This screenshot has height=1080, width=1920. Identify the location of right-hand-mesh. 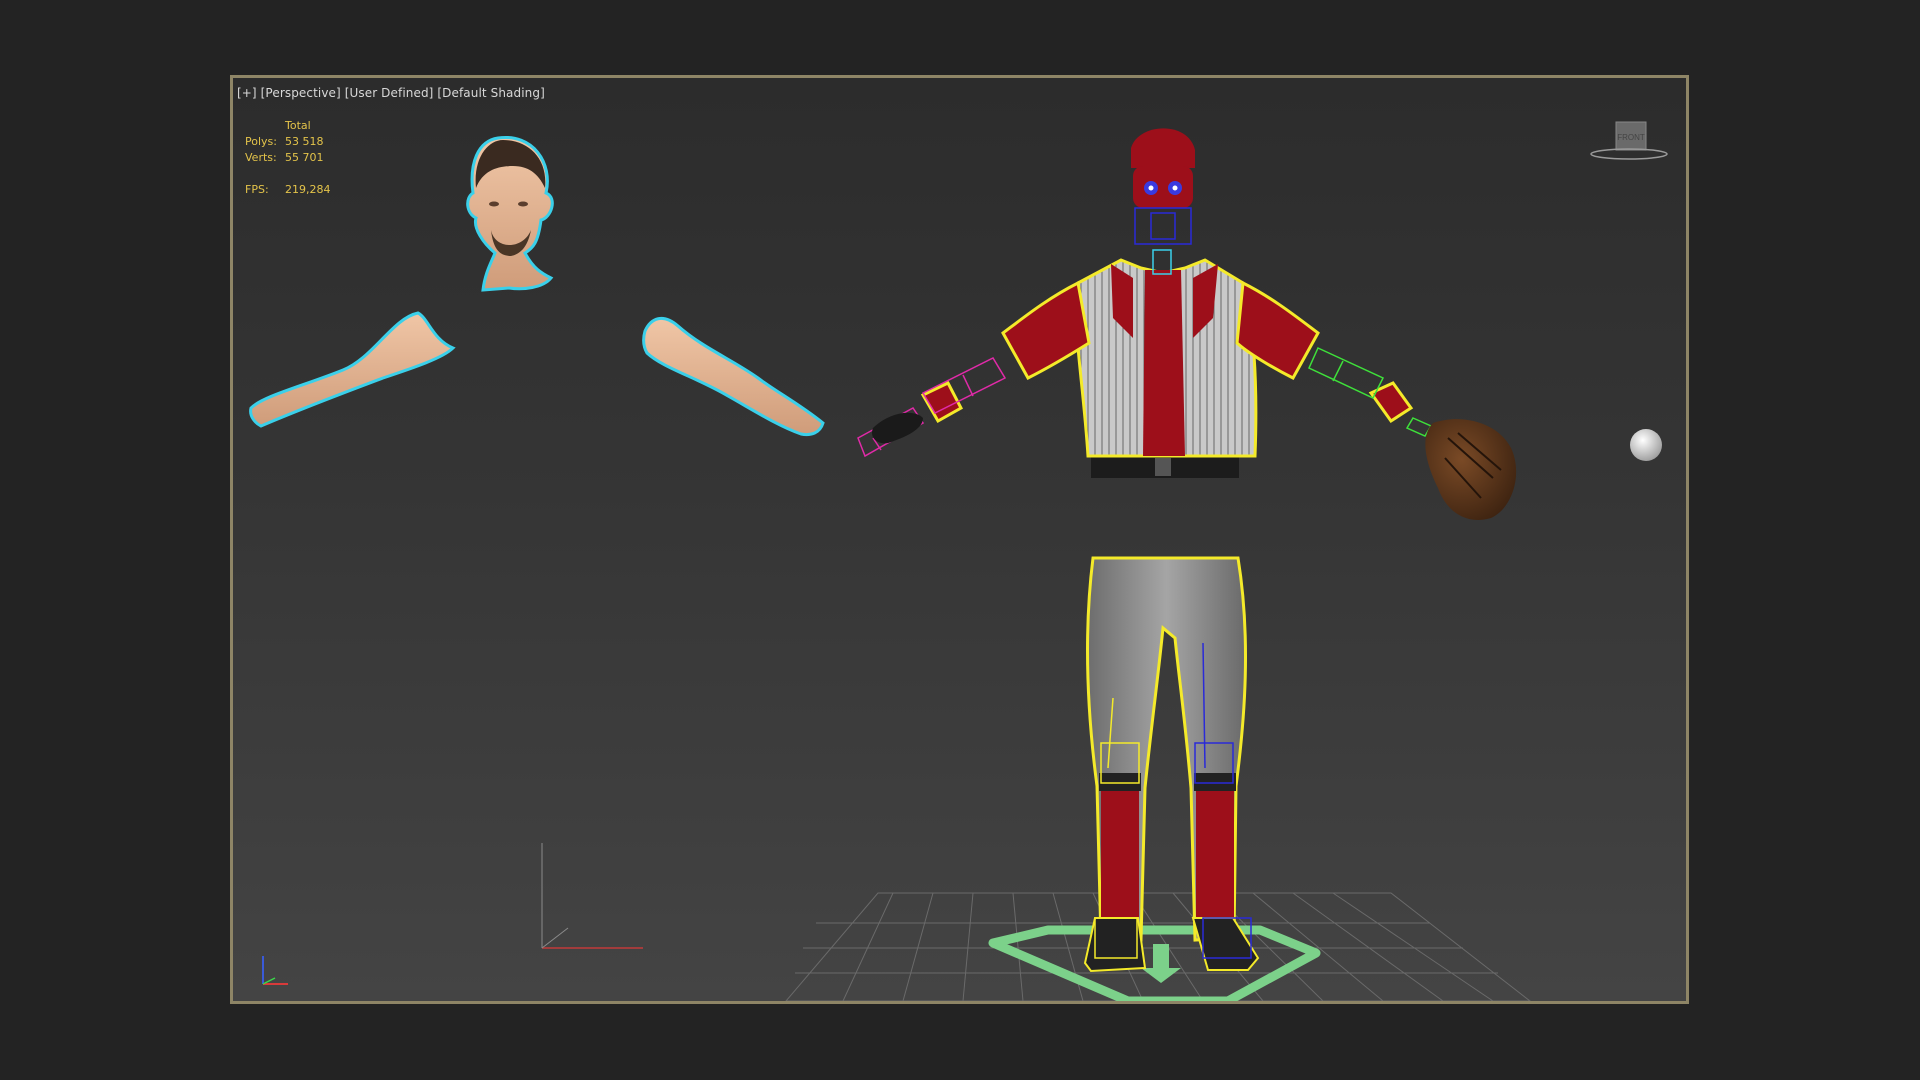
(897, 428).